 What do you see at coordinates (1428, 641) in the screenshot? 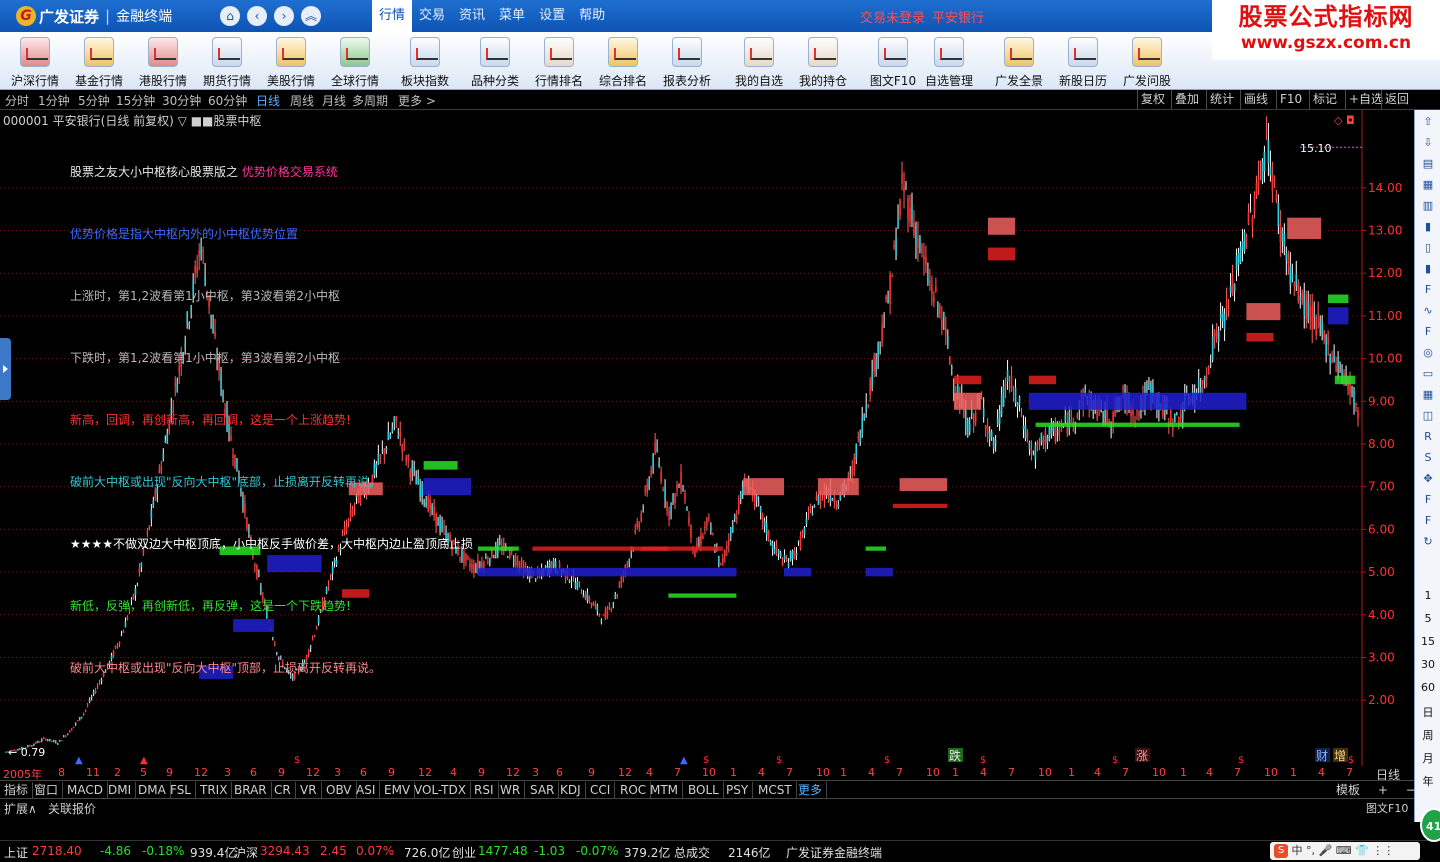
I see `period-shortcut: 15` at bounding box center [1428, 641].